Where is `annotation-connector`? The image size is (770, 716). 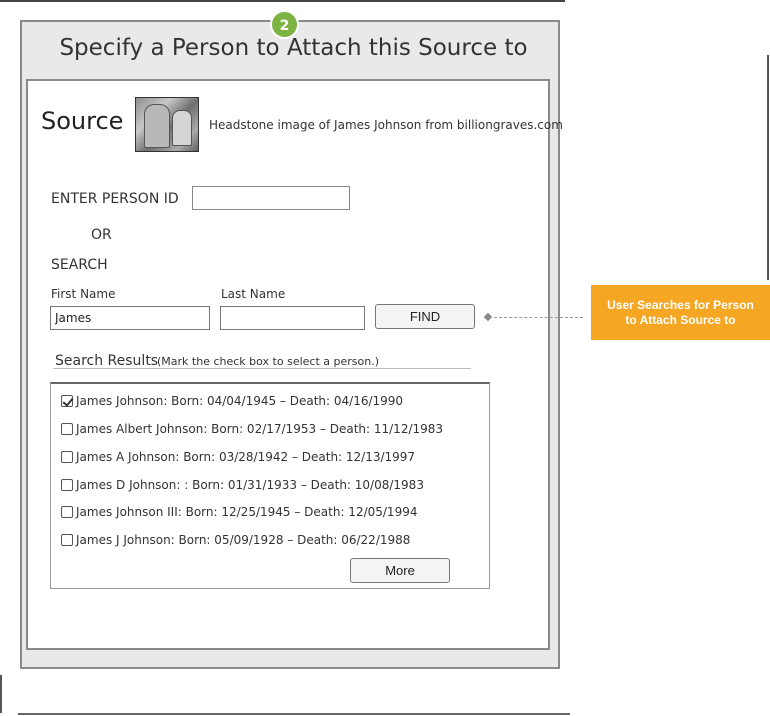
annotation-connector is located at coordinates (536, 317).